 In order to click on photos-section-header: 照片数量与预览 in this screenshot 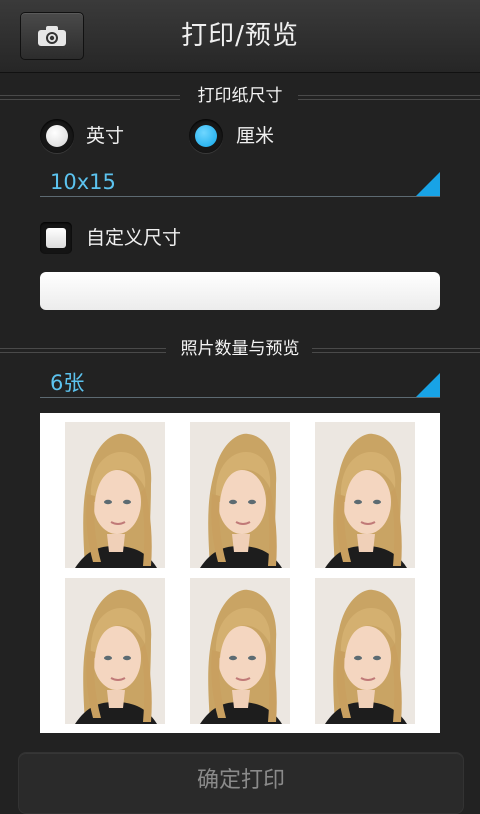, I will do `click(240, 349)`.